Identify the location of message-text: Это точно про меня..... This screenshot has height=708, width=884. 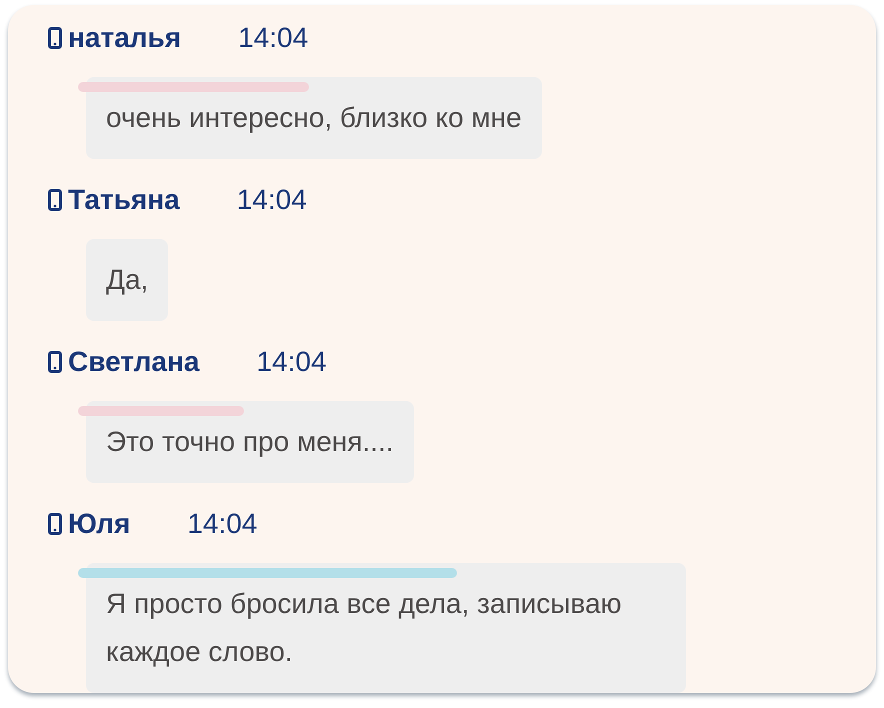
(250, 442).